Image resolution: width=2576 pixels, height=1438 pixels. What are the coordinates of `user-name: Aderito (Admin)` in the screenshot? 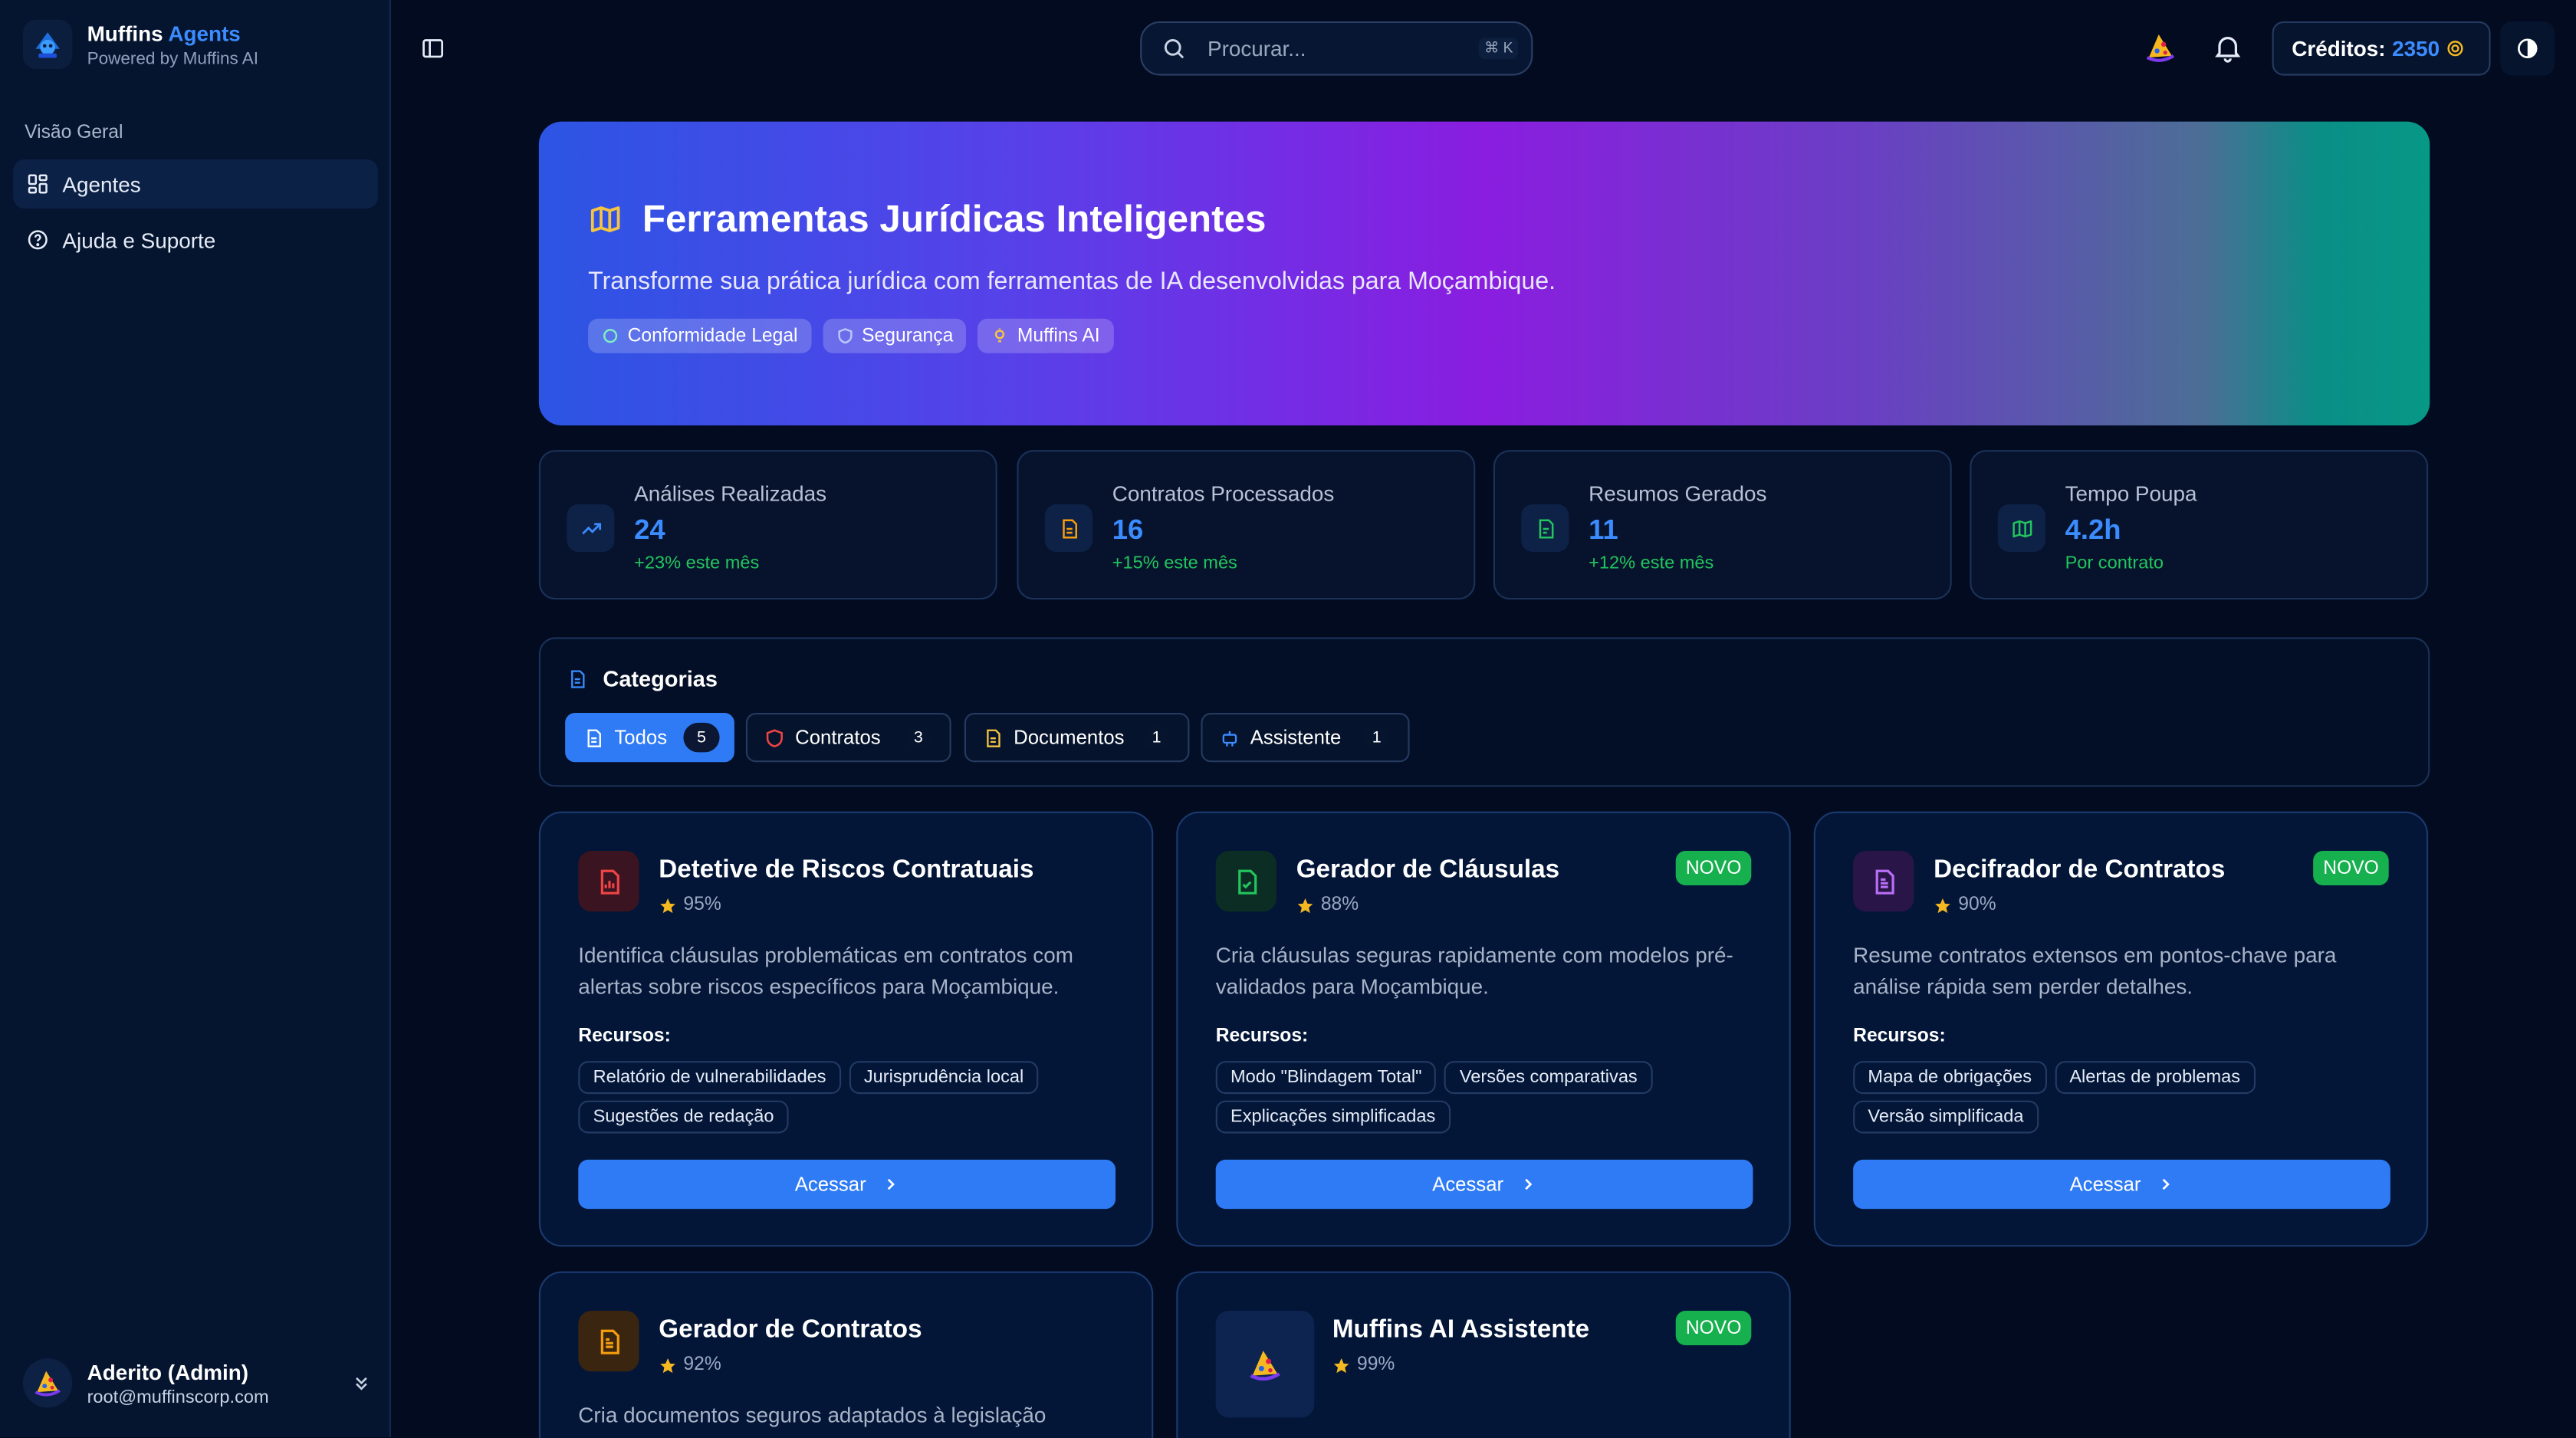 It's located at (168, 1371).